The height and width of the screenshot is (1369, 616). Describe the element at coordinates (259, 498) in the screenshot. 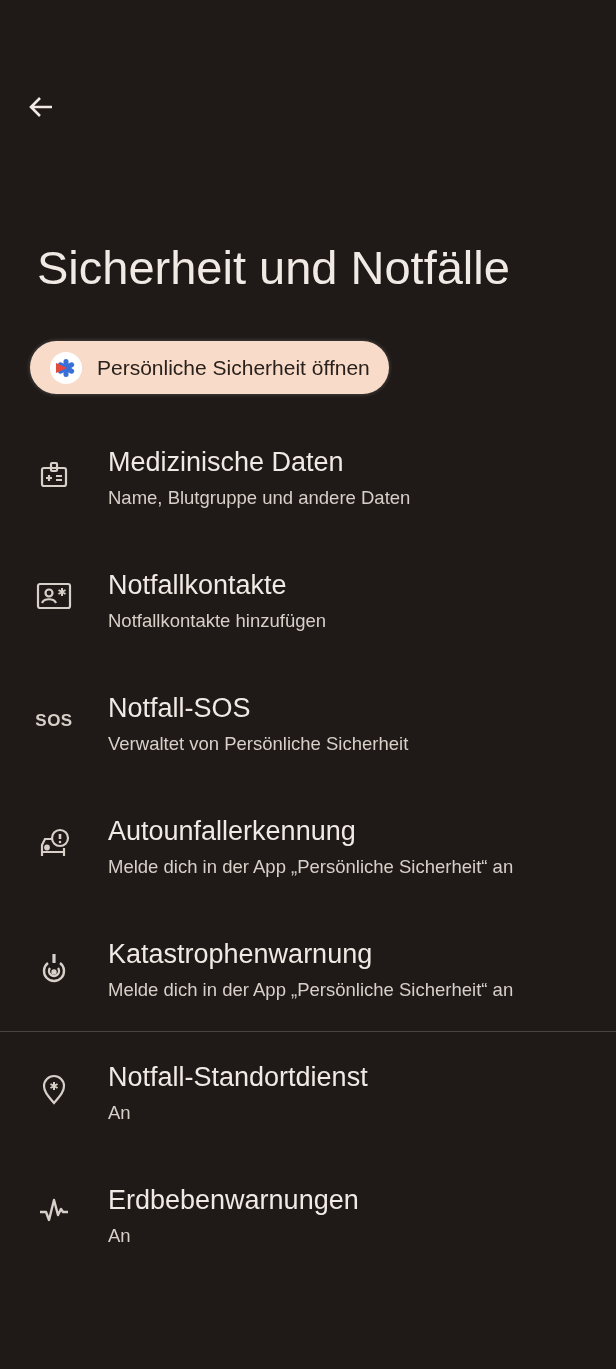

I see `item-subtitle: Name, Blutgruppe und andere Daten` at that location.